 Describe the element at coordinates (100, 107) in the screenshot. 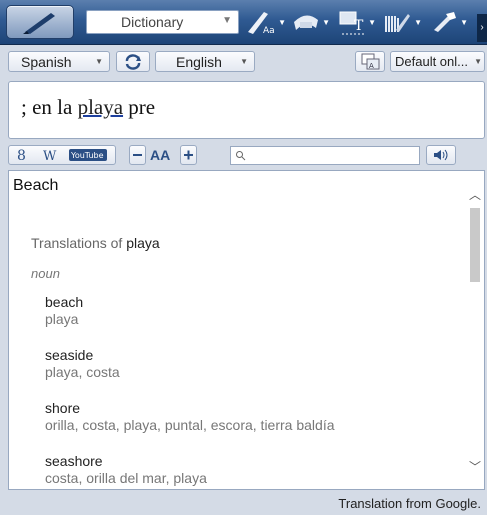

I see `highlighted-word: playa` at that location.